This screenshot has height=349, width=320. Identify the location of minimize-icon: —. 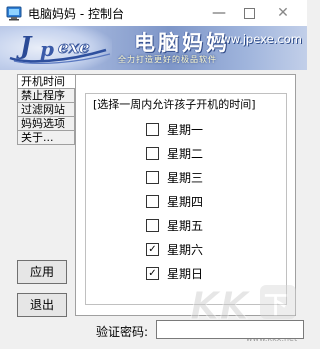
(219, 13).